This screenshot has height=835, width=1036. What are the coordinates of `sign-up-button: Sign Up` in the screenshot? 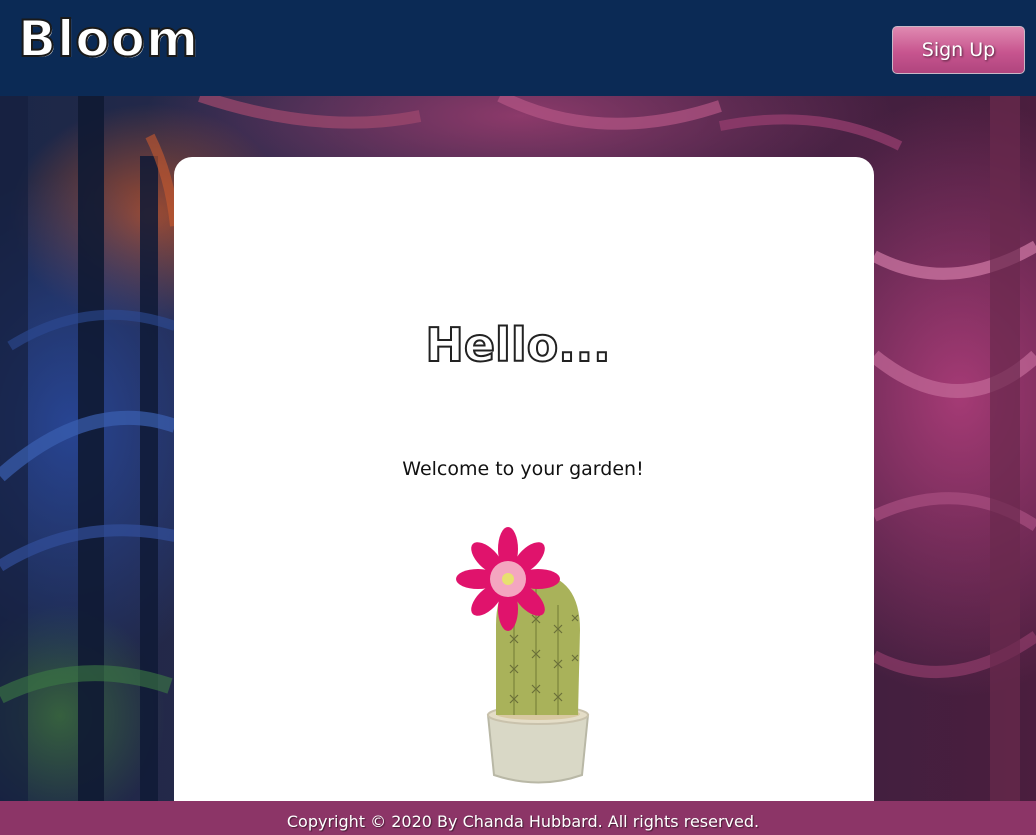 It's located at (958, 50).